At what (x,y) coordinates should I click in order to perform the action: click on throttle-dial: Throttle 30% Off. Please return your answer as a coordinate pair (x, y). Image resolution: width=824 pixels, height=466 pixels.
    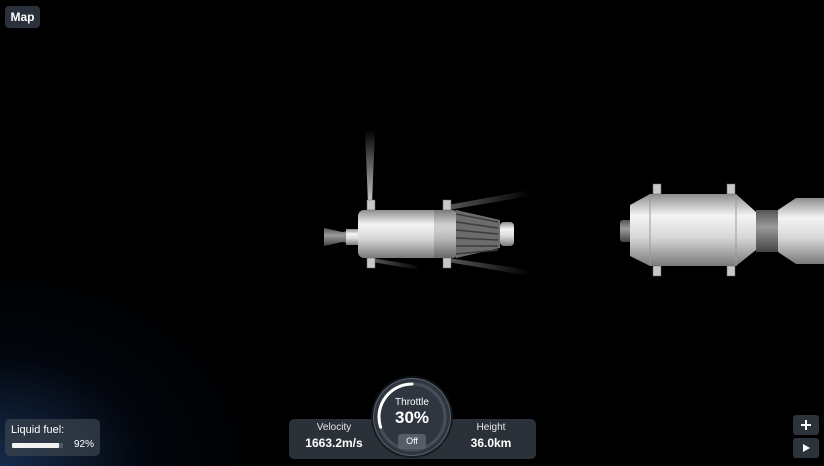
    Looking at the image, I should click on (412, 417).